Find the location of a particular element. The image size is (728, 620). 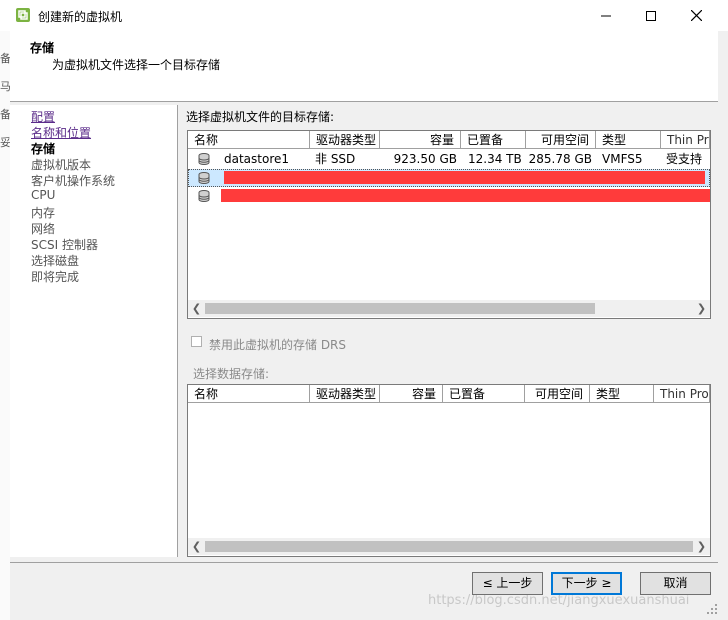

column-header-thin-provisioning: Thin Prov is located at coordinates (685, 140).